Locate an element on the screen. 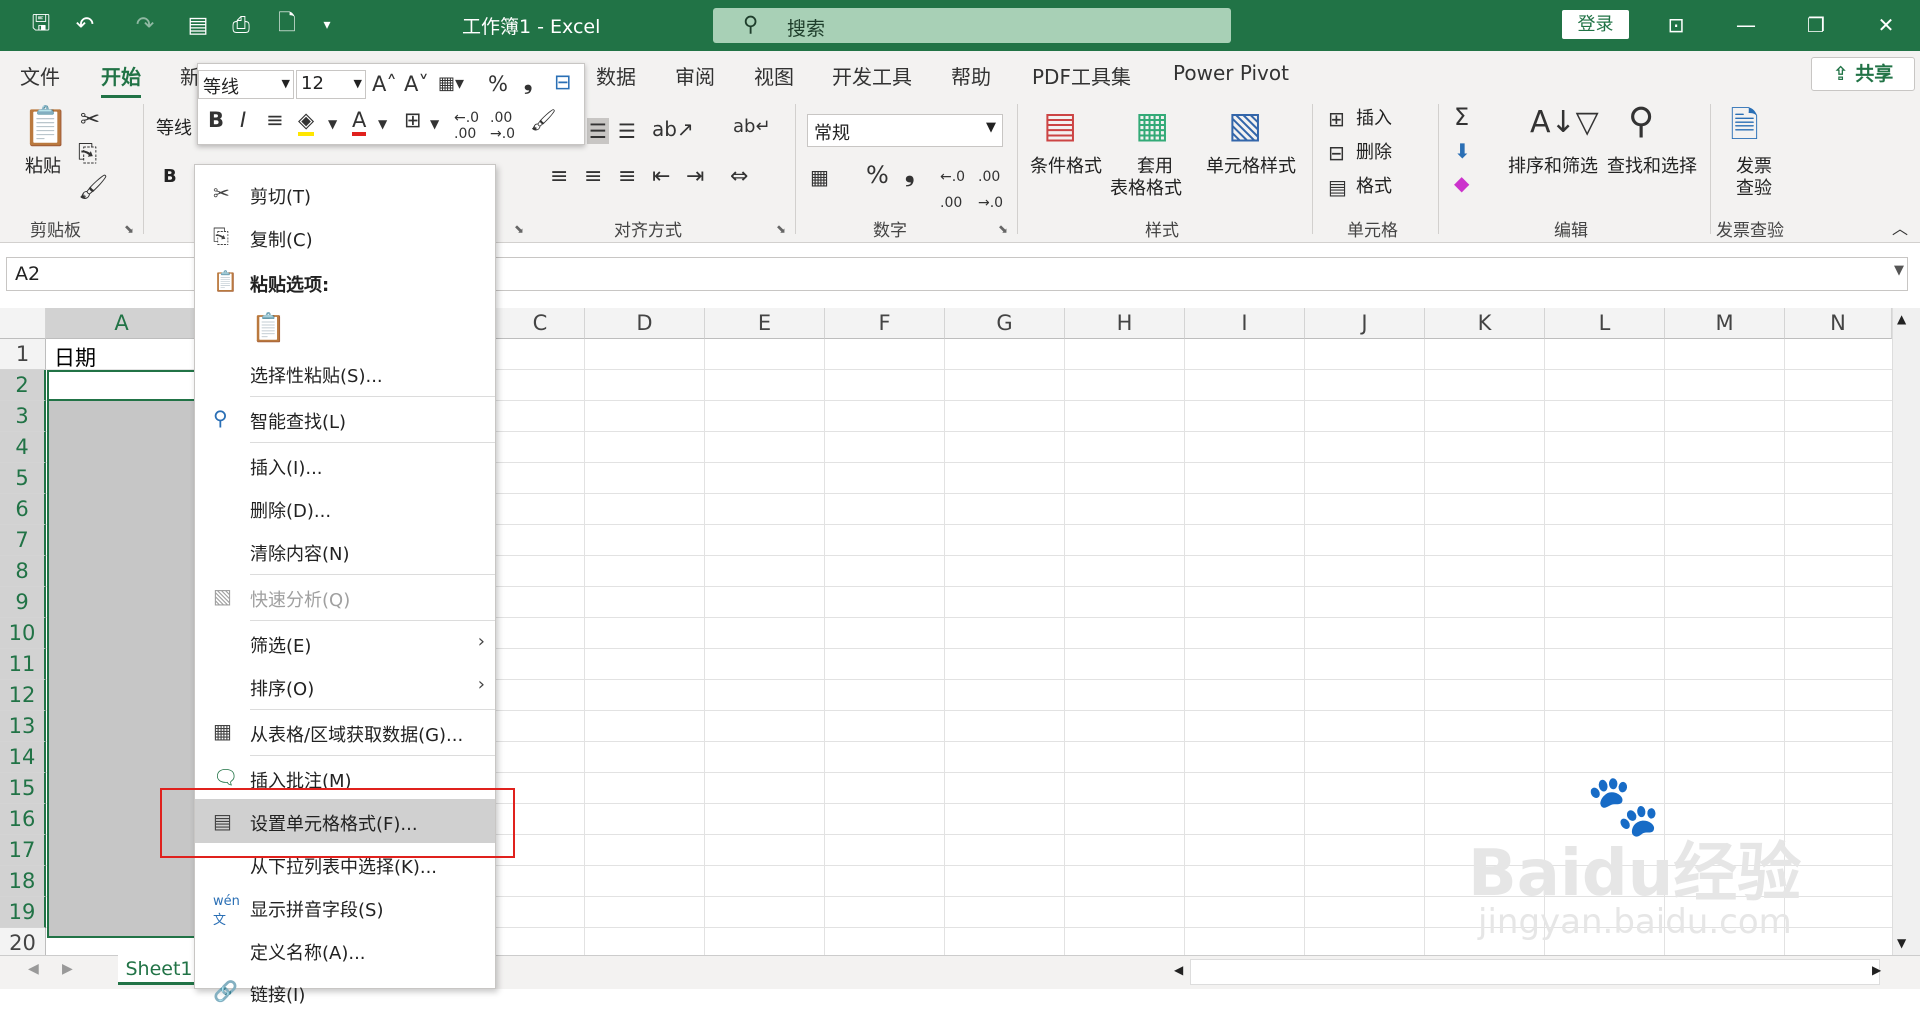  menu-item-show-phonetic: wén 文显示拼音字段(S) is located at coordinates (345, 908).